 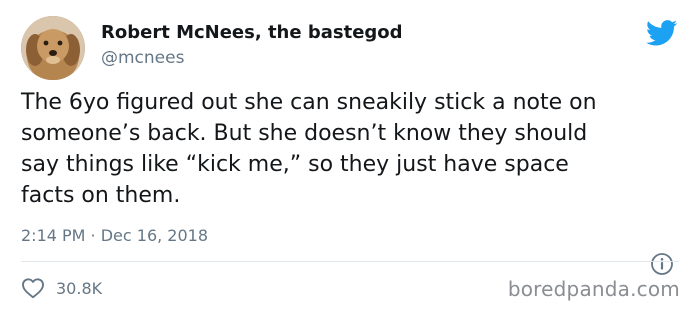 What do you see at coordinates (79, 288) in the screenshot?
I see `like-count: 30.8K` at bounding box center [79, 288].